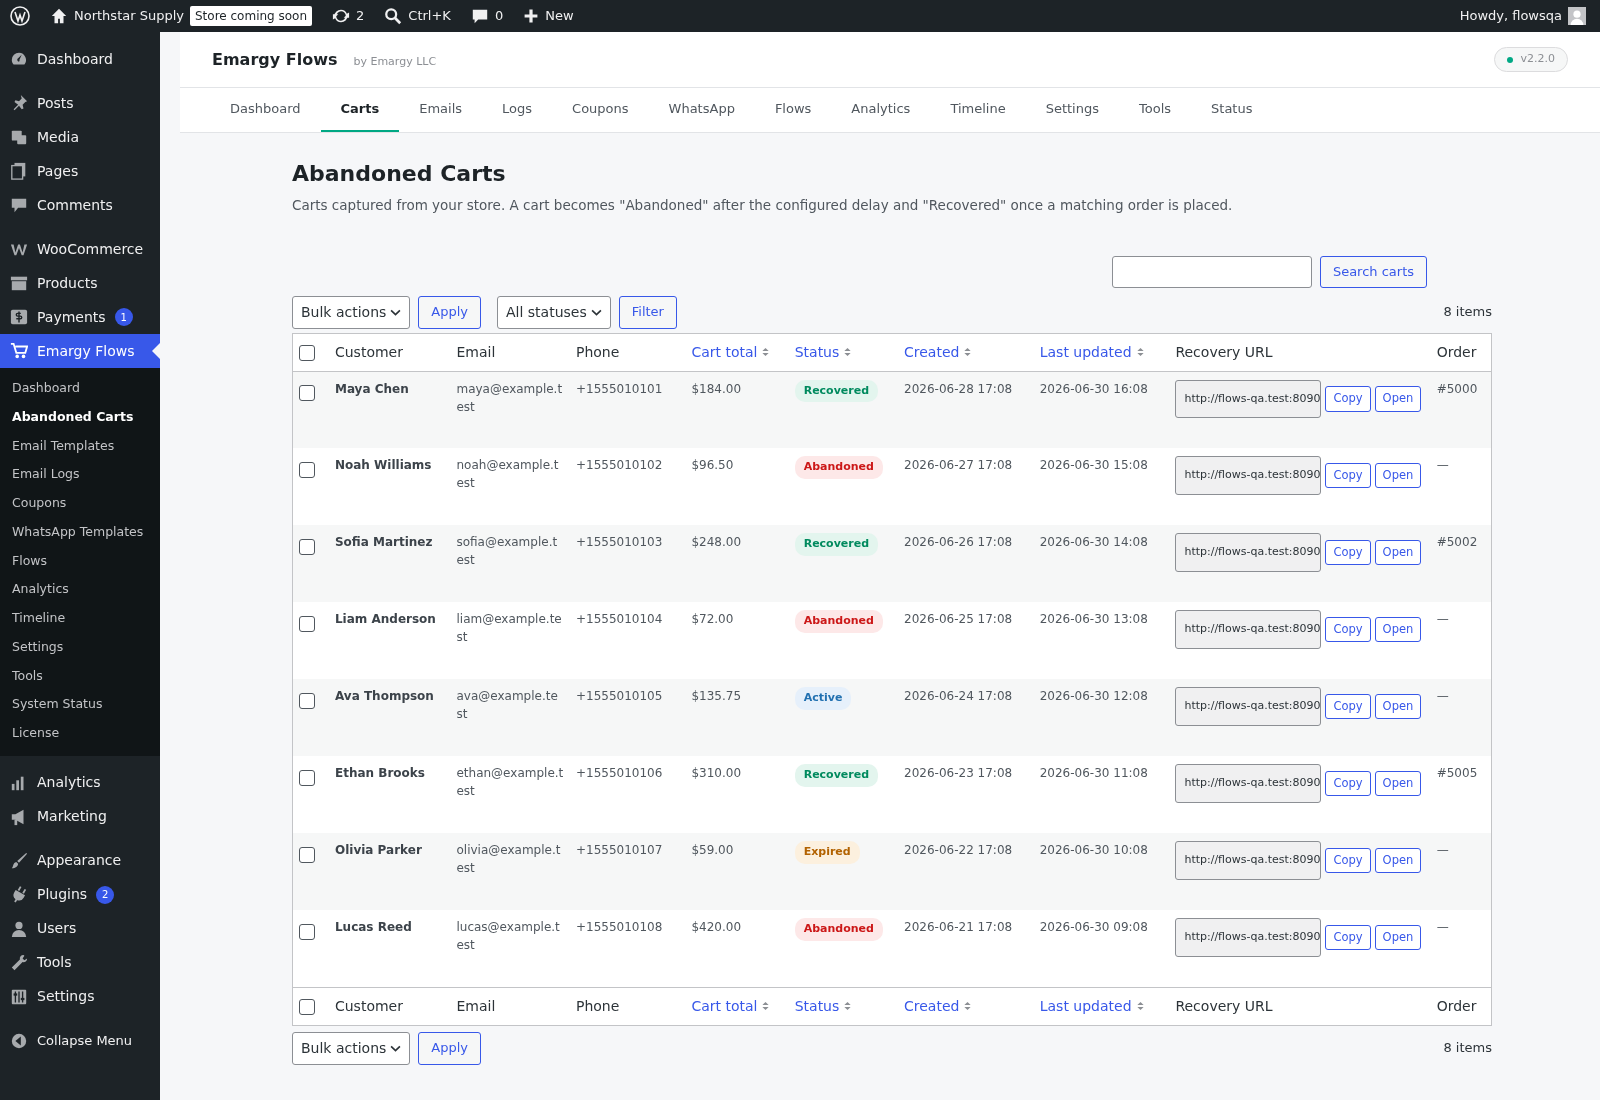 This screenshot has height=1100, width=1600. Describe the element at coordinates (80, 996) in the screenshot. I see `sidebar-menu-item: Settings` at that location.